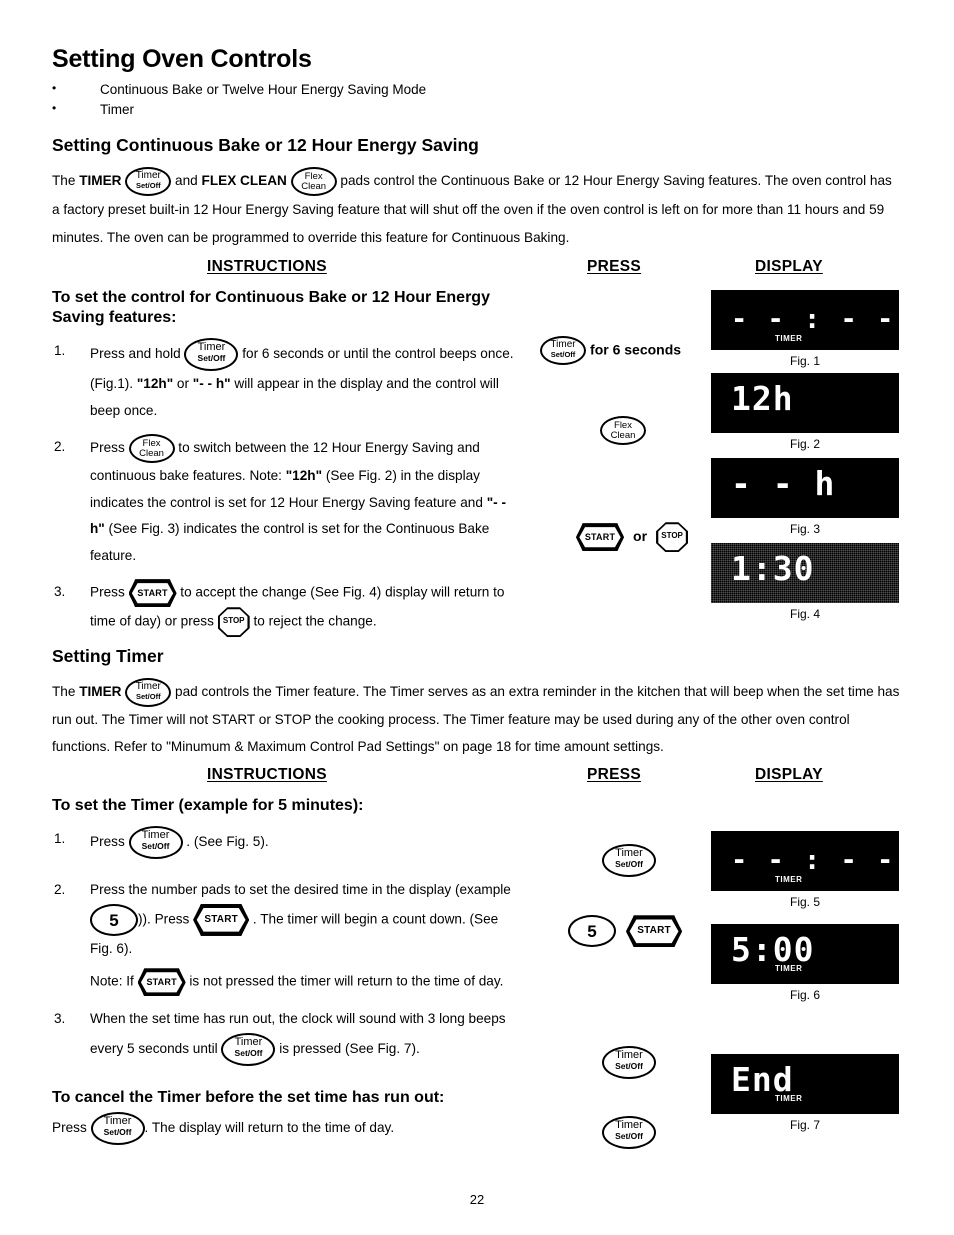 Image resolution: width=954 pixels, height=1235 pixels. What do you see at coordinates (773, 950) in the screenshot?
I see `lcd-value: 5:00` at bounding box center [773, 950].